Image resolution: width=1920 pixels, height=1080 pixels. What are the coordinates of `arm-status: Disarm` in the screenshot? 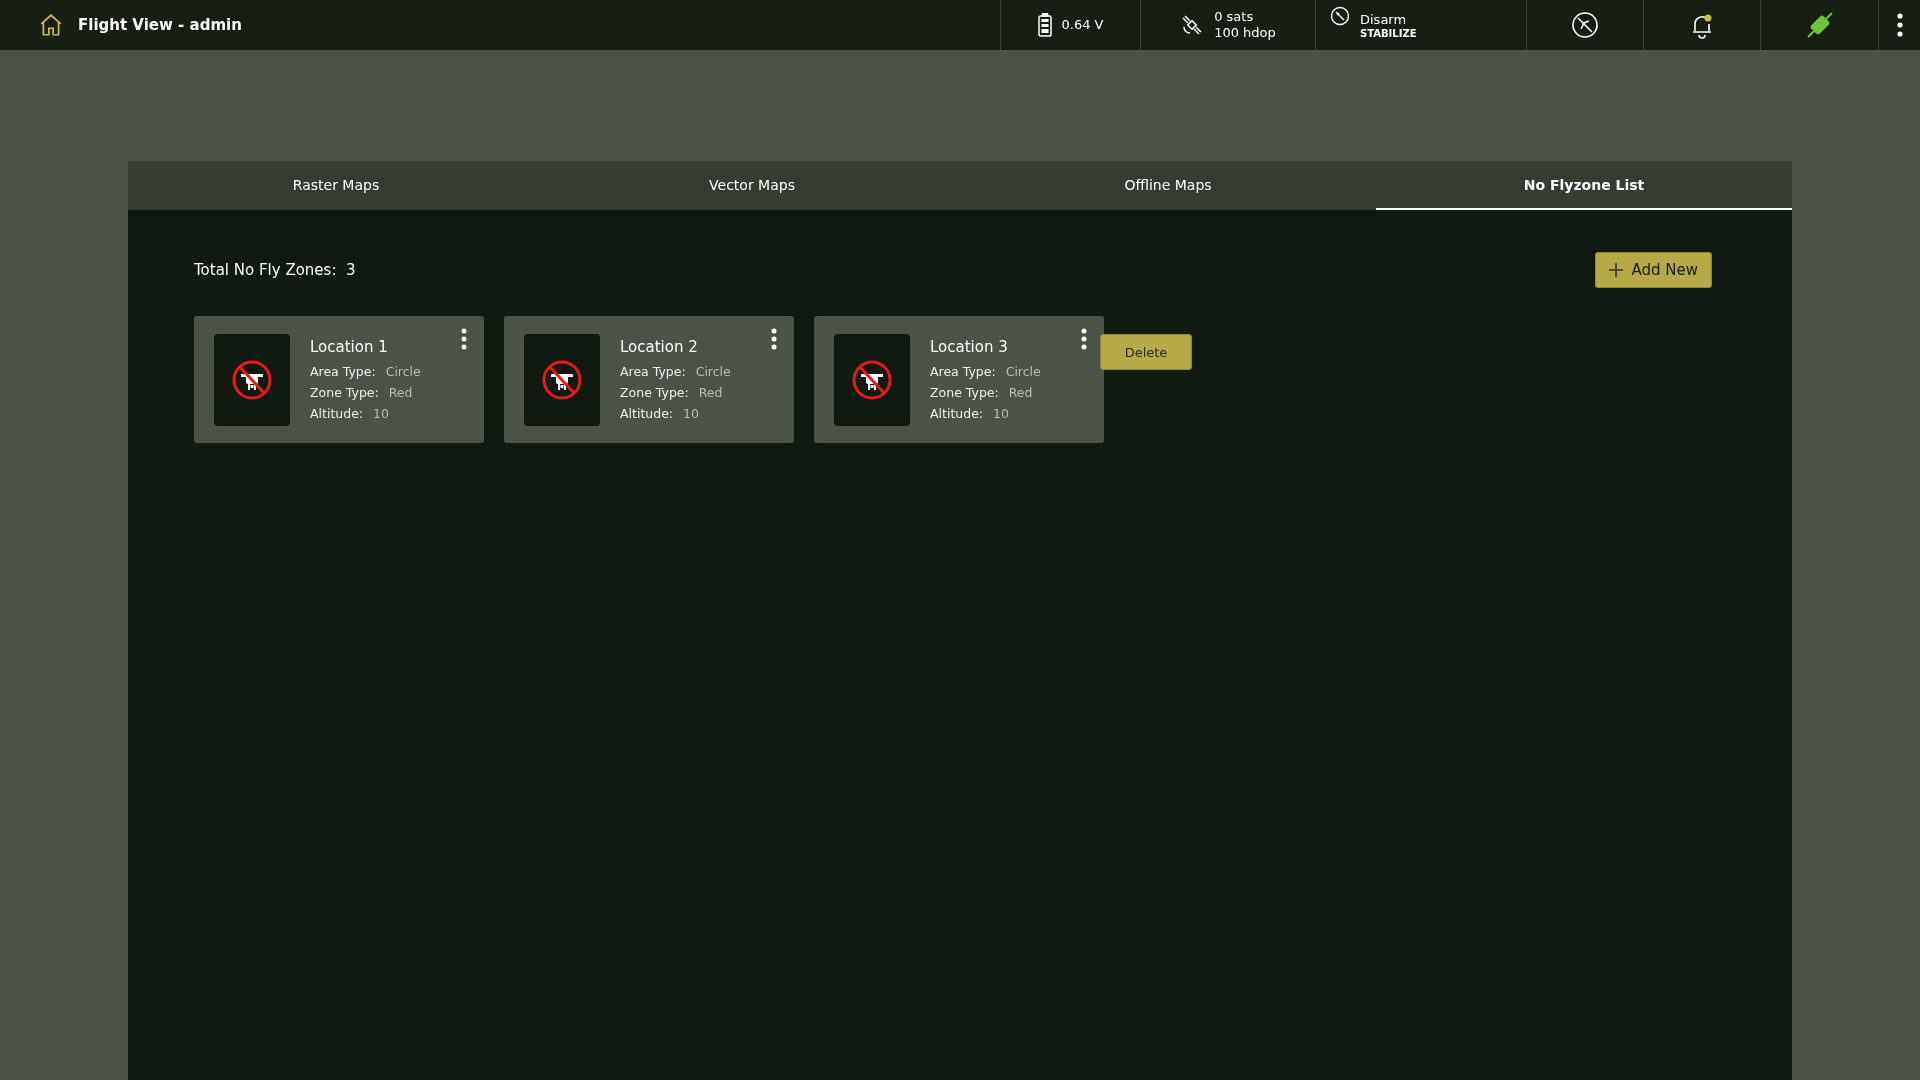 It's located at (1384, 19).